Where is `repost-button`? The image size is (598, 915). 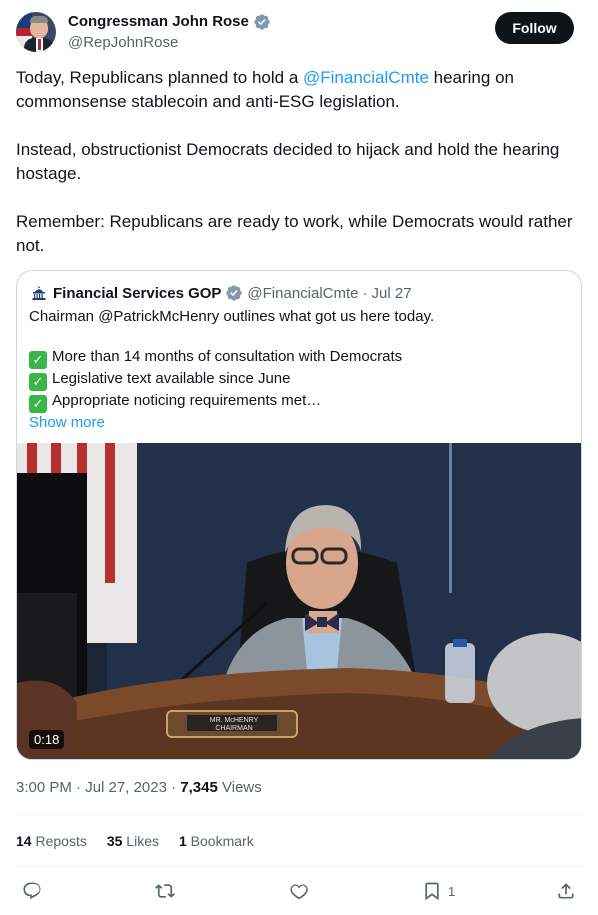
repost-button is located at coordinates (165, 891).